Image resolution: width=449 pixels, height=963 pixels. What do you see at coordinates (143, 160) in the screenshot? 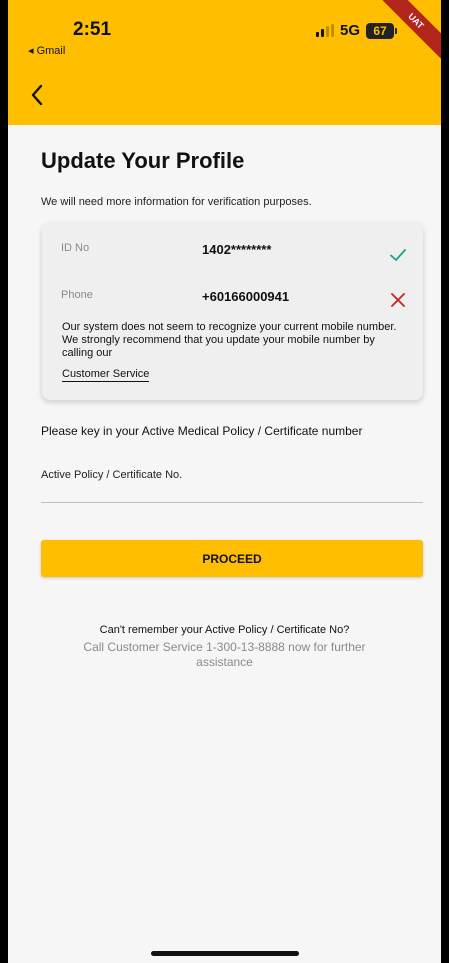
I see `page-title: Update Your Profile` at bounding box center [143, 160].